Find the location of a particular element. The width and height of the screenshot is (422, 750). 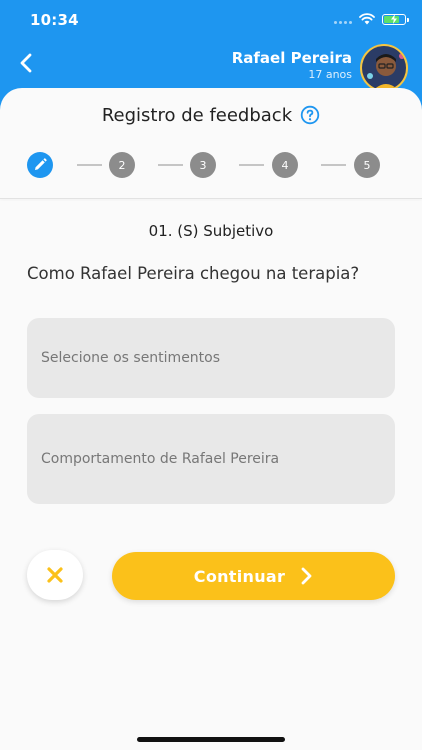

battery-charging-icon is located at coordinates (395, 19).